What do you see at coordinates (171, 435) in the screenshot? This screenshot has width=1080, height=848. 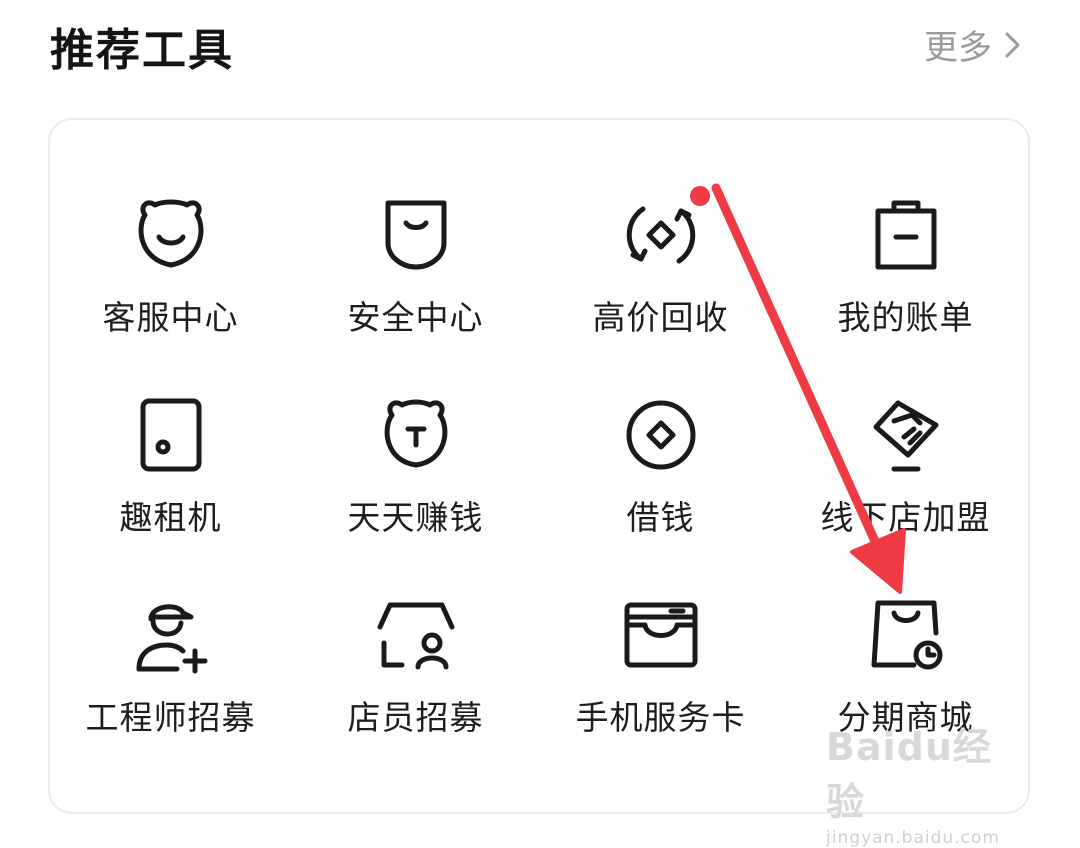 I see `phone-device-icon` at bounding box center [171, 435].